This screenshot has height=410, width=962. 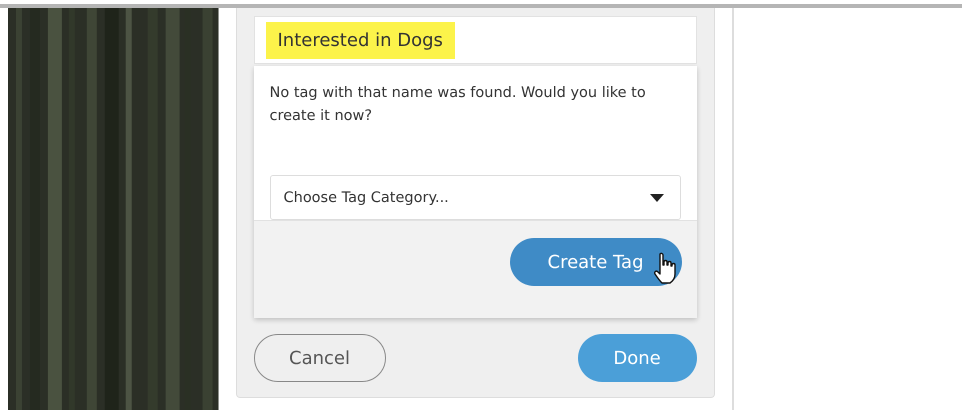 I want to click on create-tag-button: Create Tag, so click(x=596, y=262).